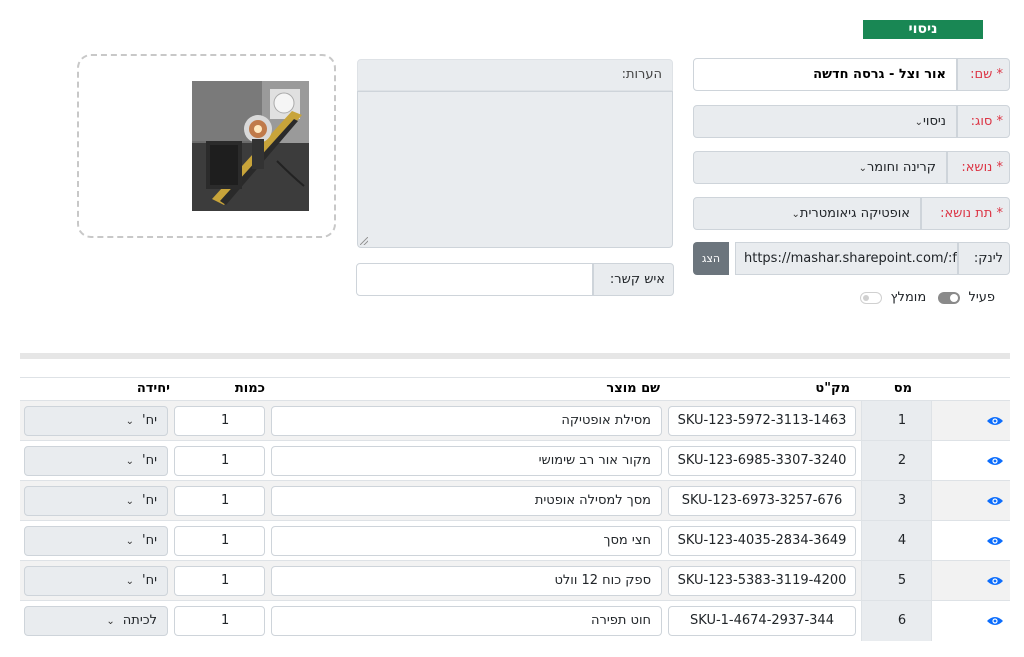 The image size is (1024, 657). I want to click on table-row: 4 SKU-123-4035-2834-3649 חצי מסך 1 יח'⌄, so click(515, 540).